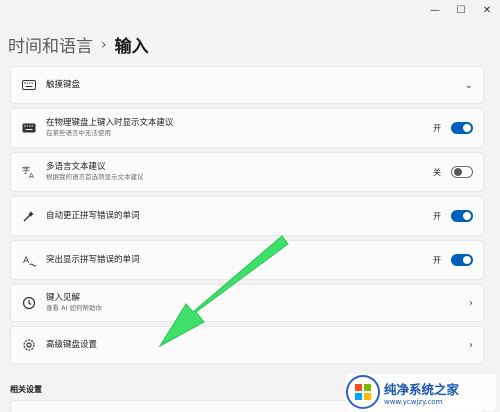  Describe the element at coordinates (78, 133) in the screenshot. I see `setting-subtitle: 在某些语言中无法使用` at that location.